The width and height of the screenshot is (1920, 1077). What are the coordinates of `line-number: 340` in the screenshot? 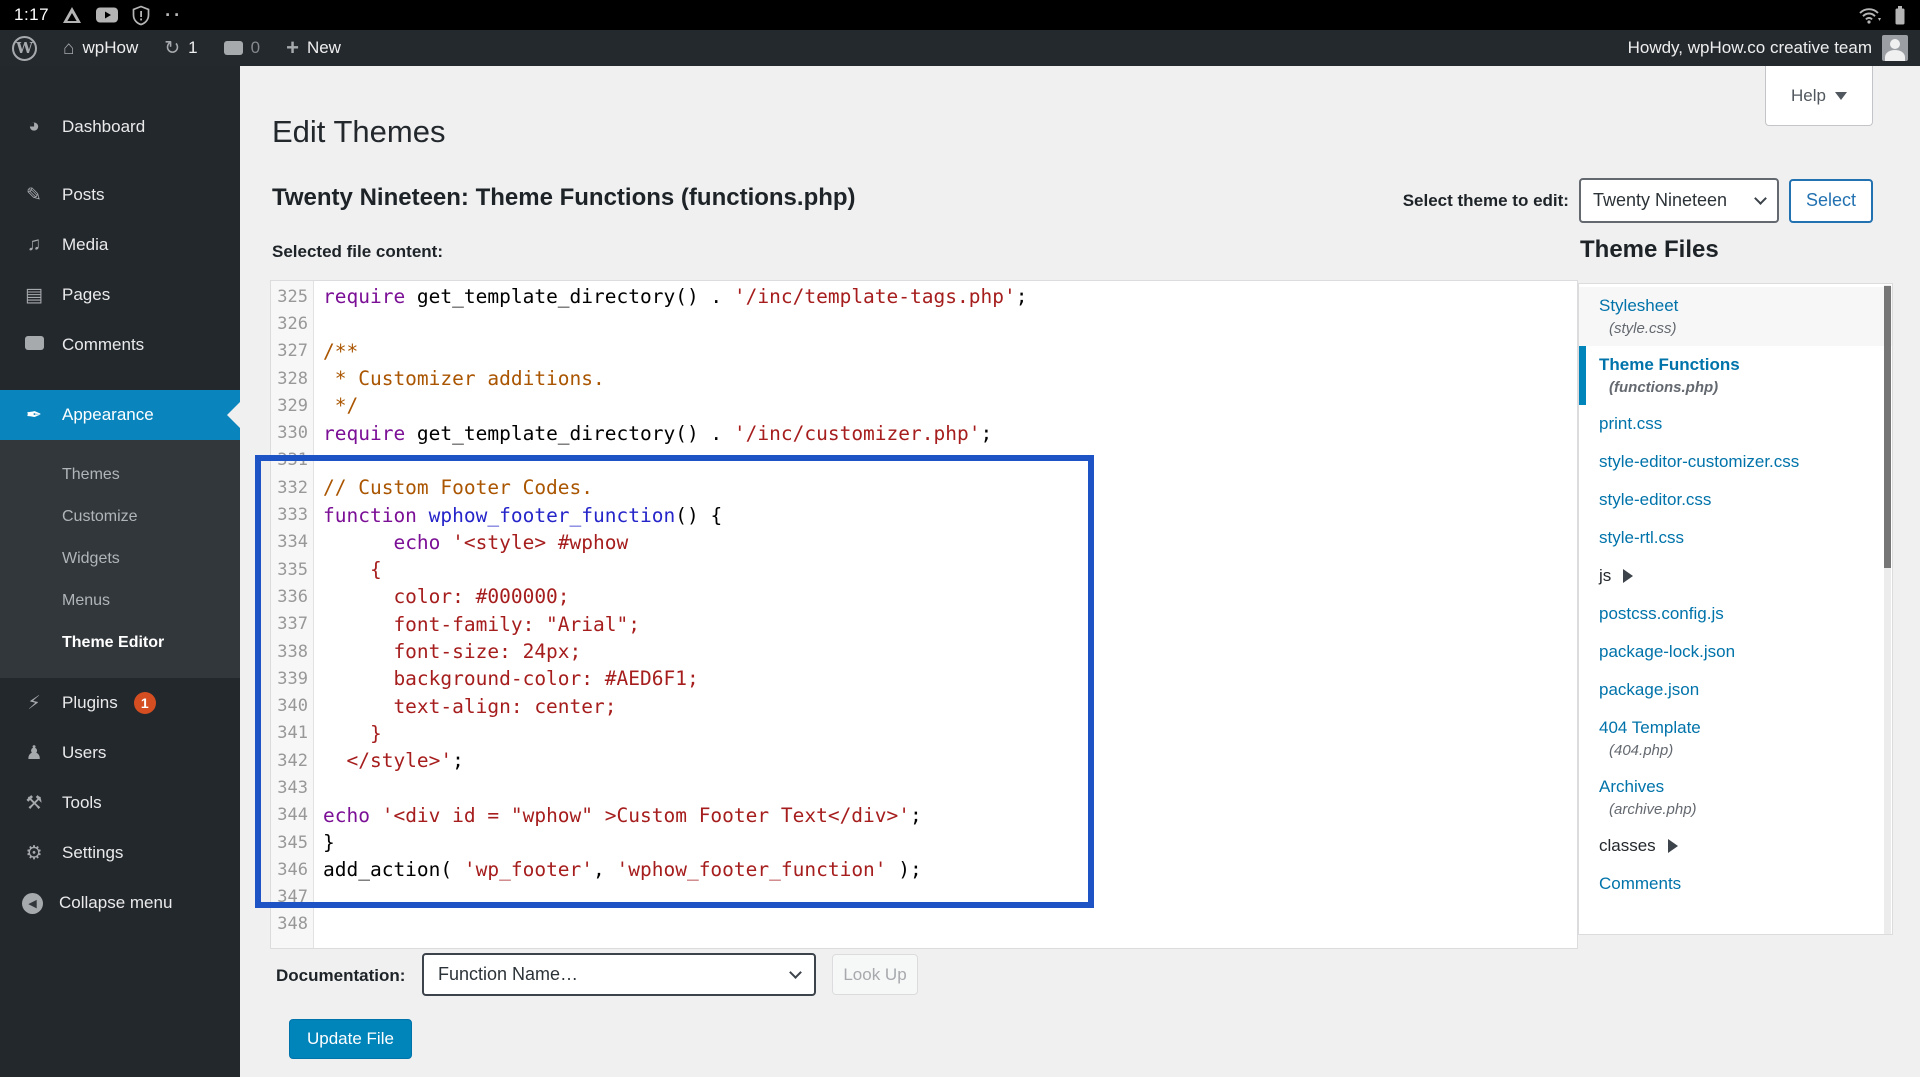 It's located at (292, 706).